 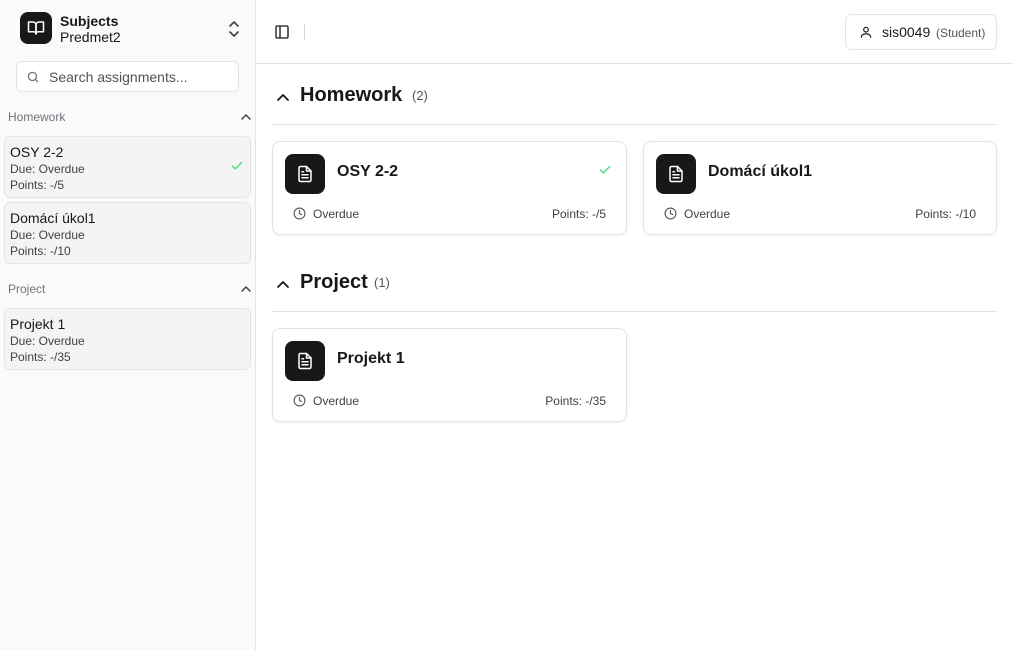 I want to click on card-points: Points: -/35, so click(x=575, y=401).